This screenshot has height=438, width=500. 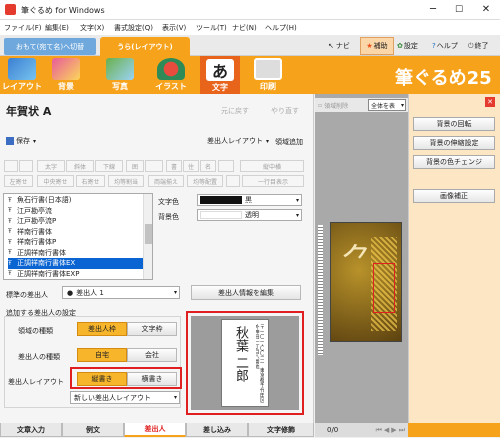 I want to click on bg-color-select: 透明 ▾, so click(x=249, y=215).